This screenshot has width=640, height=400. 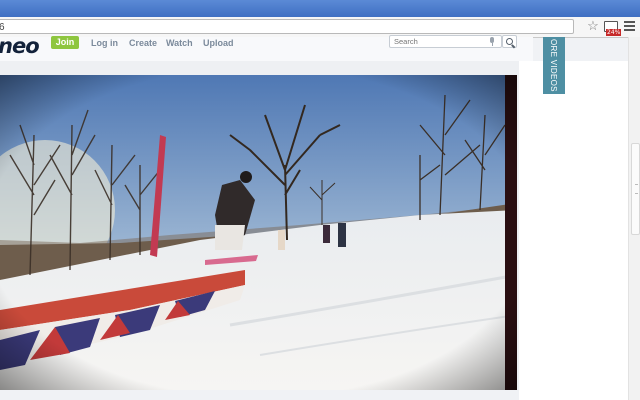 What do you see at coordinates (218, 43) in the screenshot?
I see `nav-upload-link: Upload` at bounding box center [218, 43].